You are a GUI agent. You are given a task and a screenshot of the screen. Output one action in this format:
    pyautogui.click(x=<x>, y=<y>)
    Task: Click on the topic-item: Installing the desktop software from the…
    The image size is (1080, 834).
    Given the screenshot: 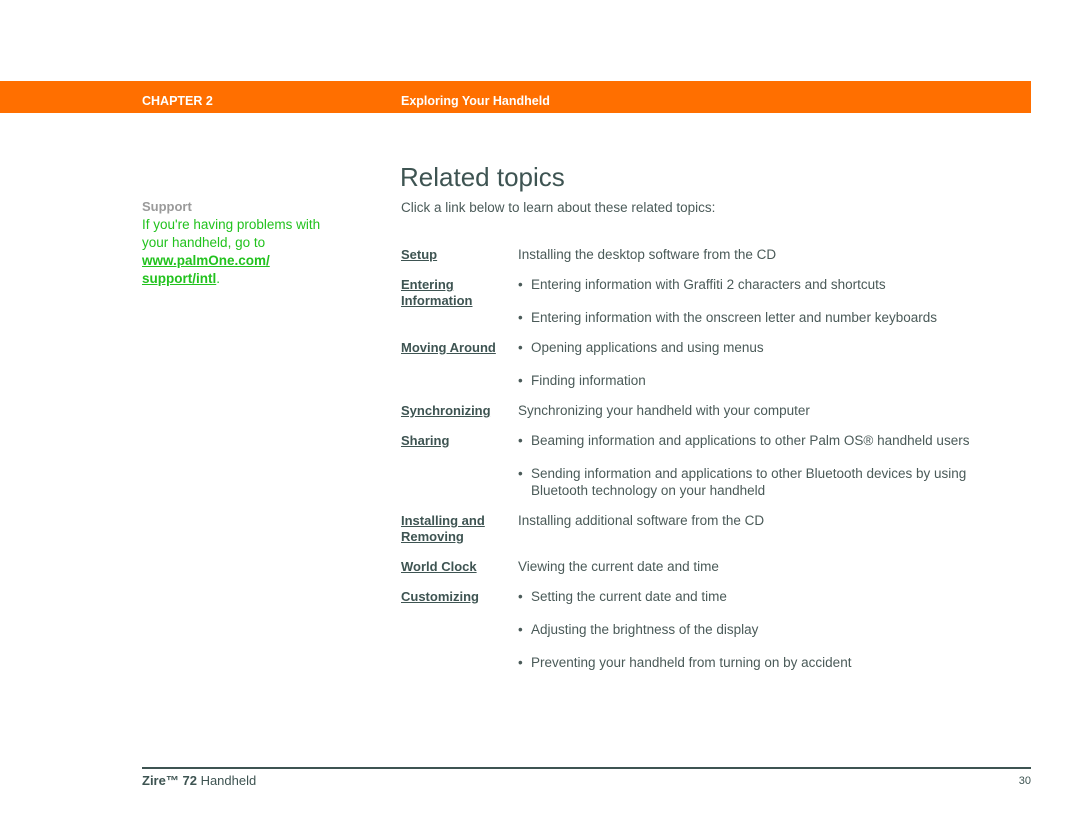 What is the action you would take?
    pyautogui.click(x=769, y=254)
    